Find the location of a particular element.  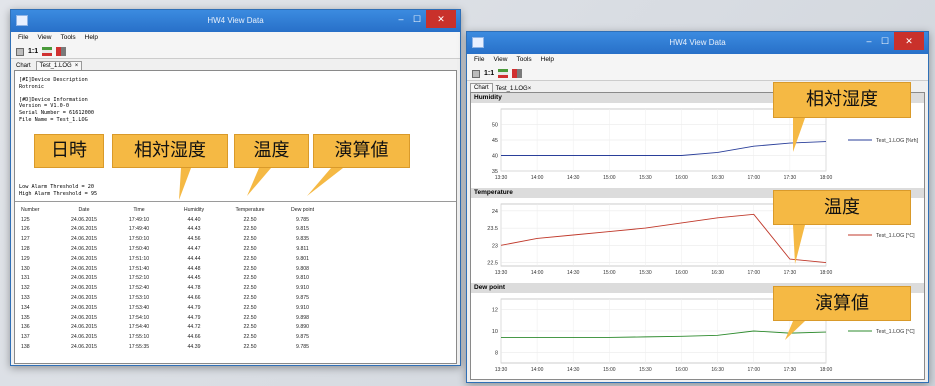

x-tick-label: 15:00 is located at coordinates (609, 273).